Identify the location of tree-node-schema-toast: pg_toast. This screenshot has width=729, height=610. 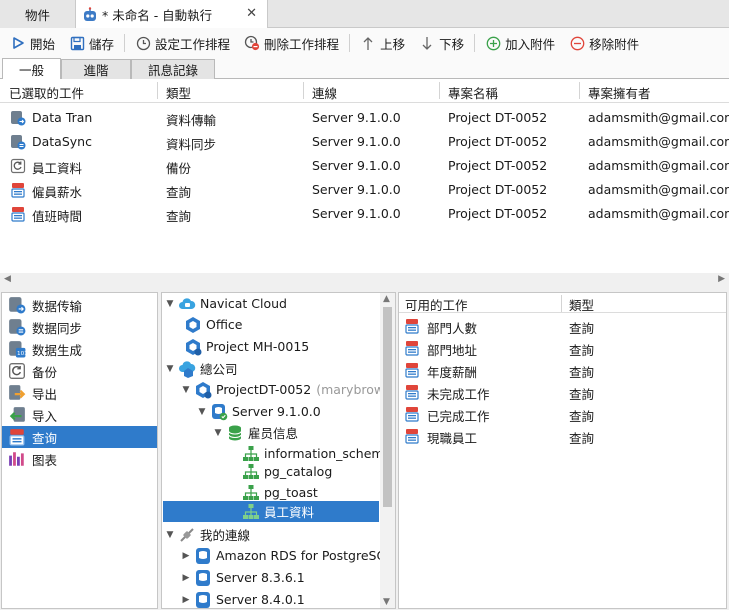
(279, 492).